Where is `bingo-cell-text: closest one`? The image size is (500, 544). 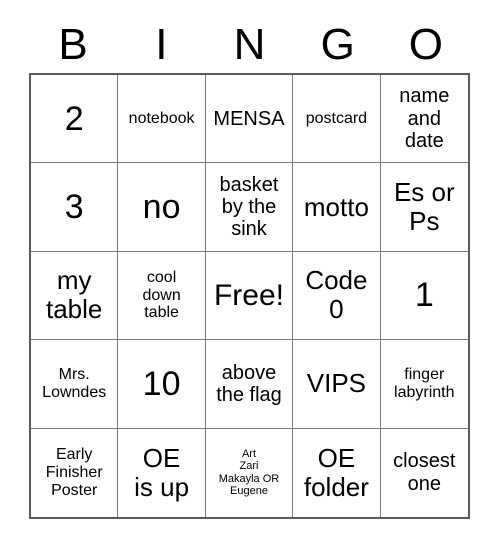
bingo-cell-text: closest one is located at coordinates (424, 472).